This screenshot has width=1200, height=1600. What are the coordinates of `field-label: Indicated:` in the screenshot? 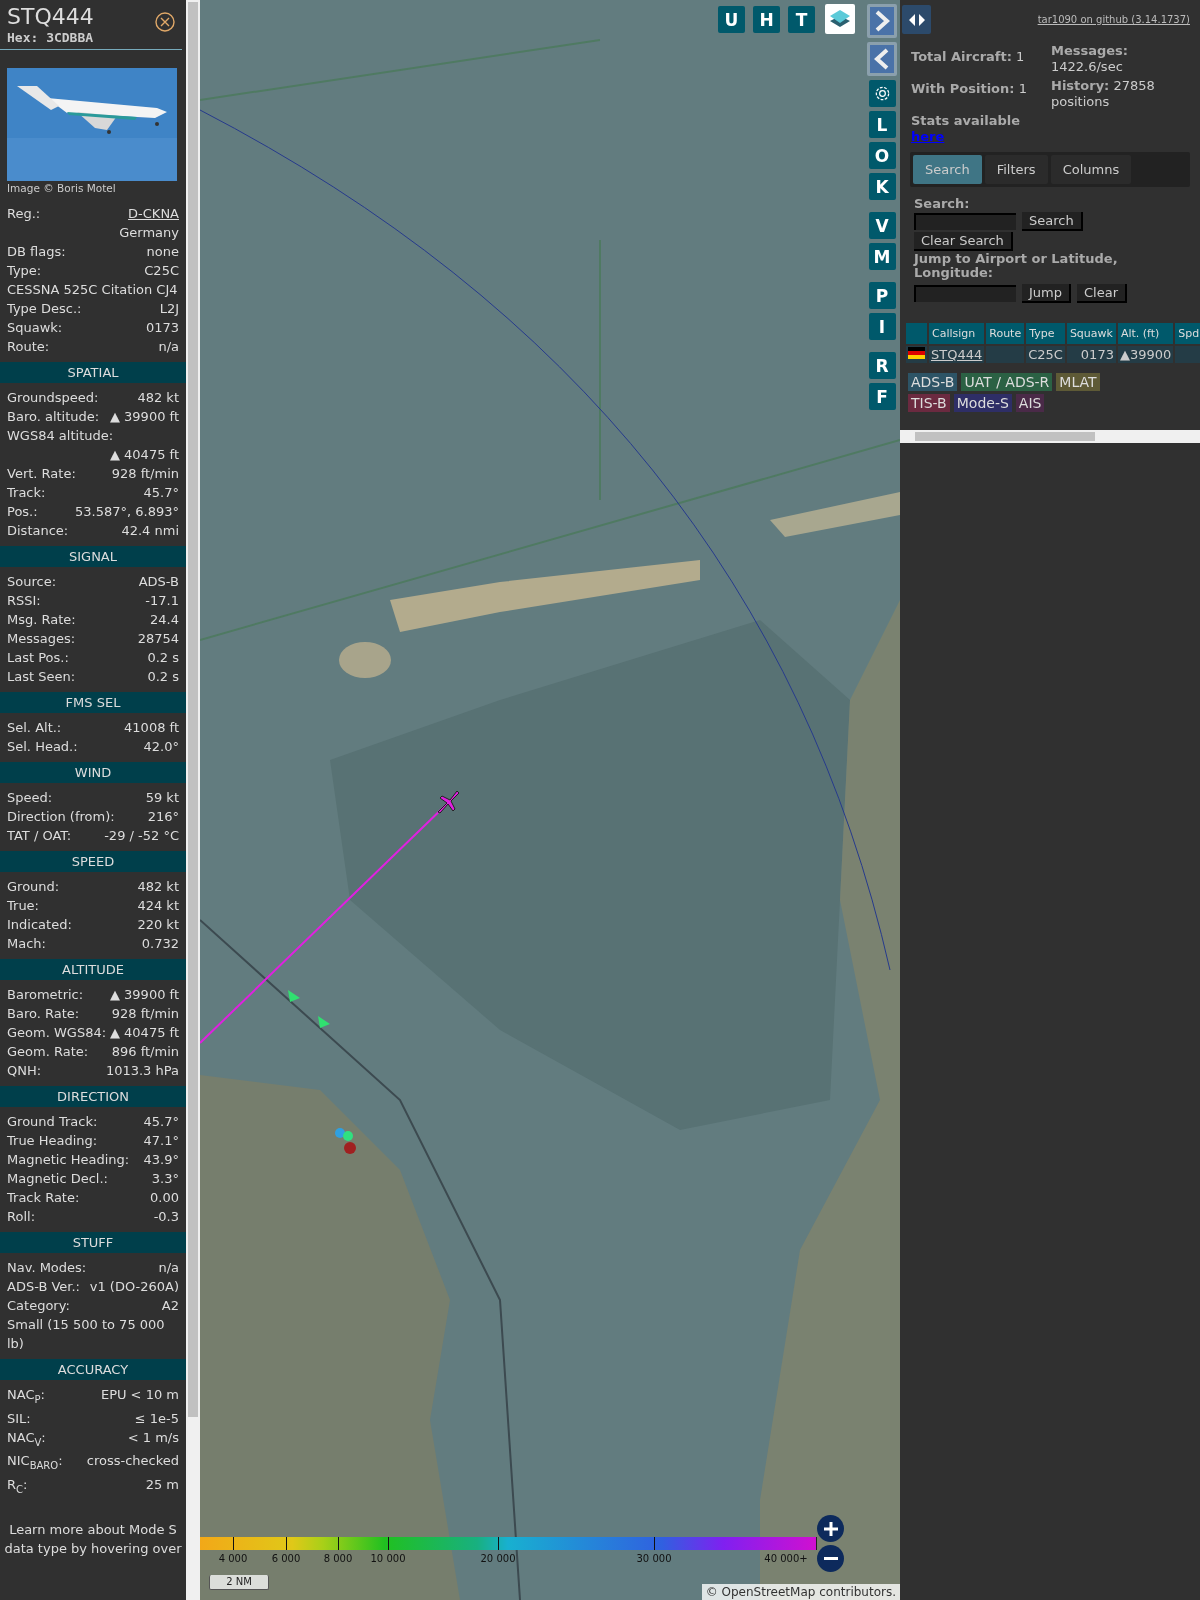 It's located at (39, 925).